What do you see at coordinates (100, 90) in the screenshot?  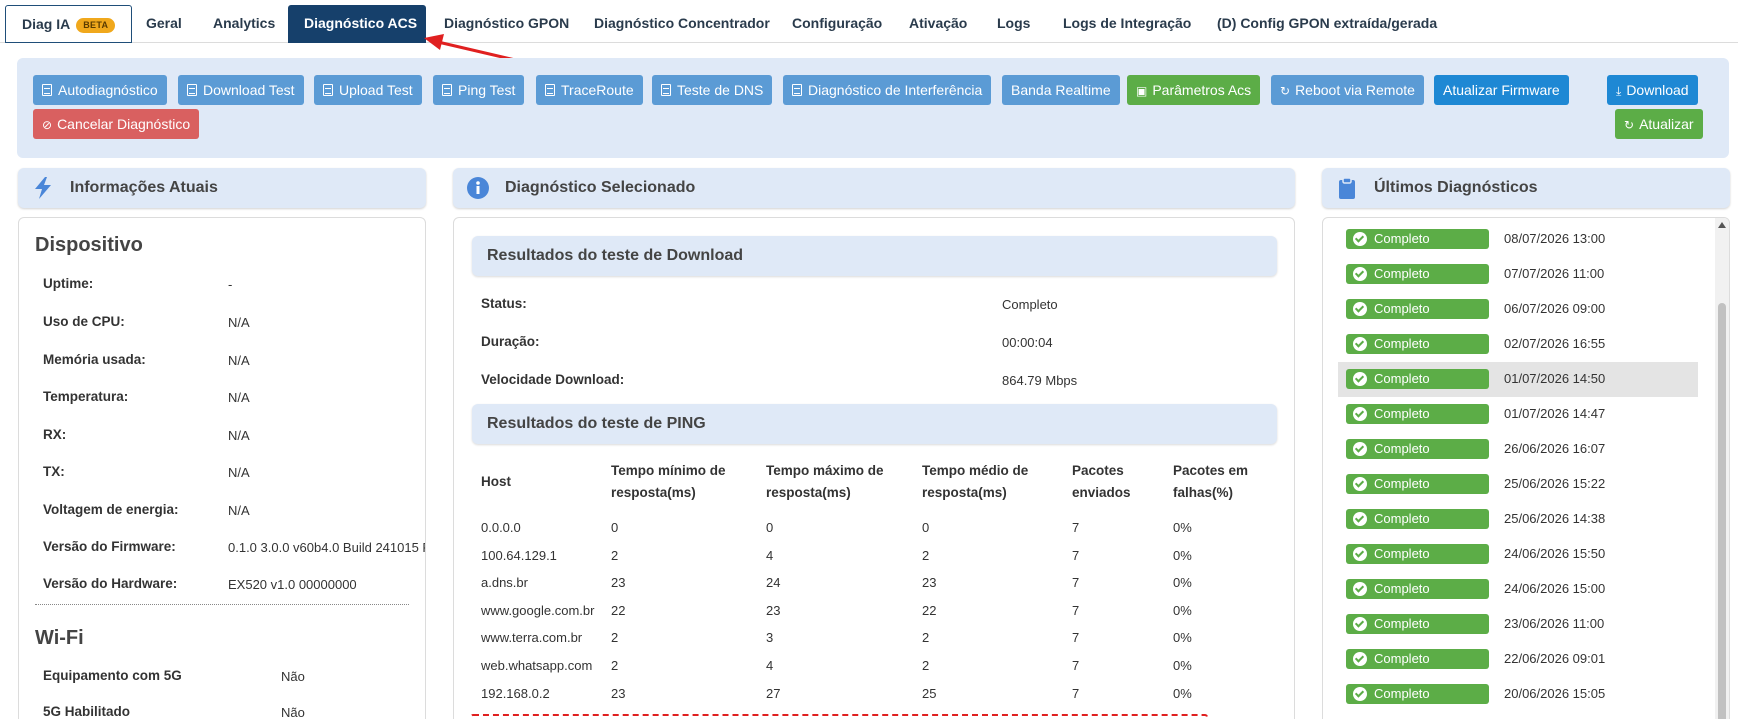 I see `autodiagnostico-button: Autodiagnóstico` at bounding box center [100, 90].